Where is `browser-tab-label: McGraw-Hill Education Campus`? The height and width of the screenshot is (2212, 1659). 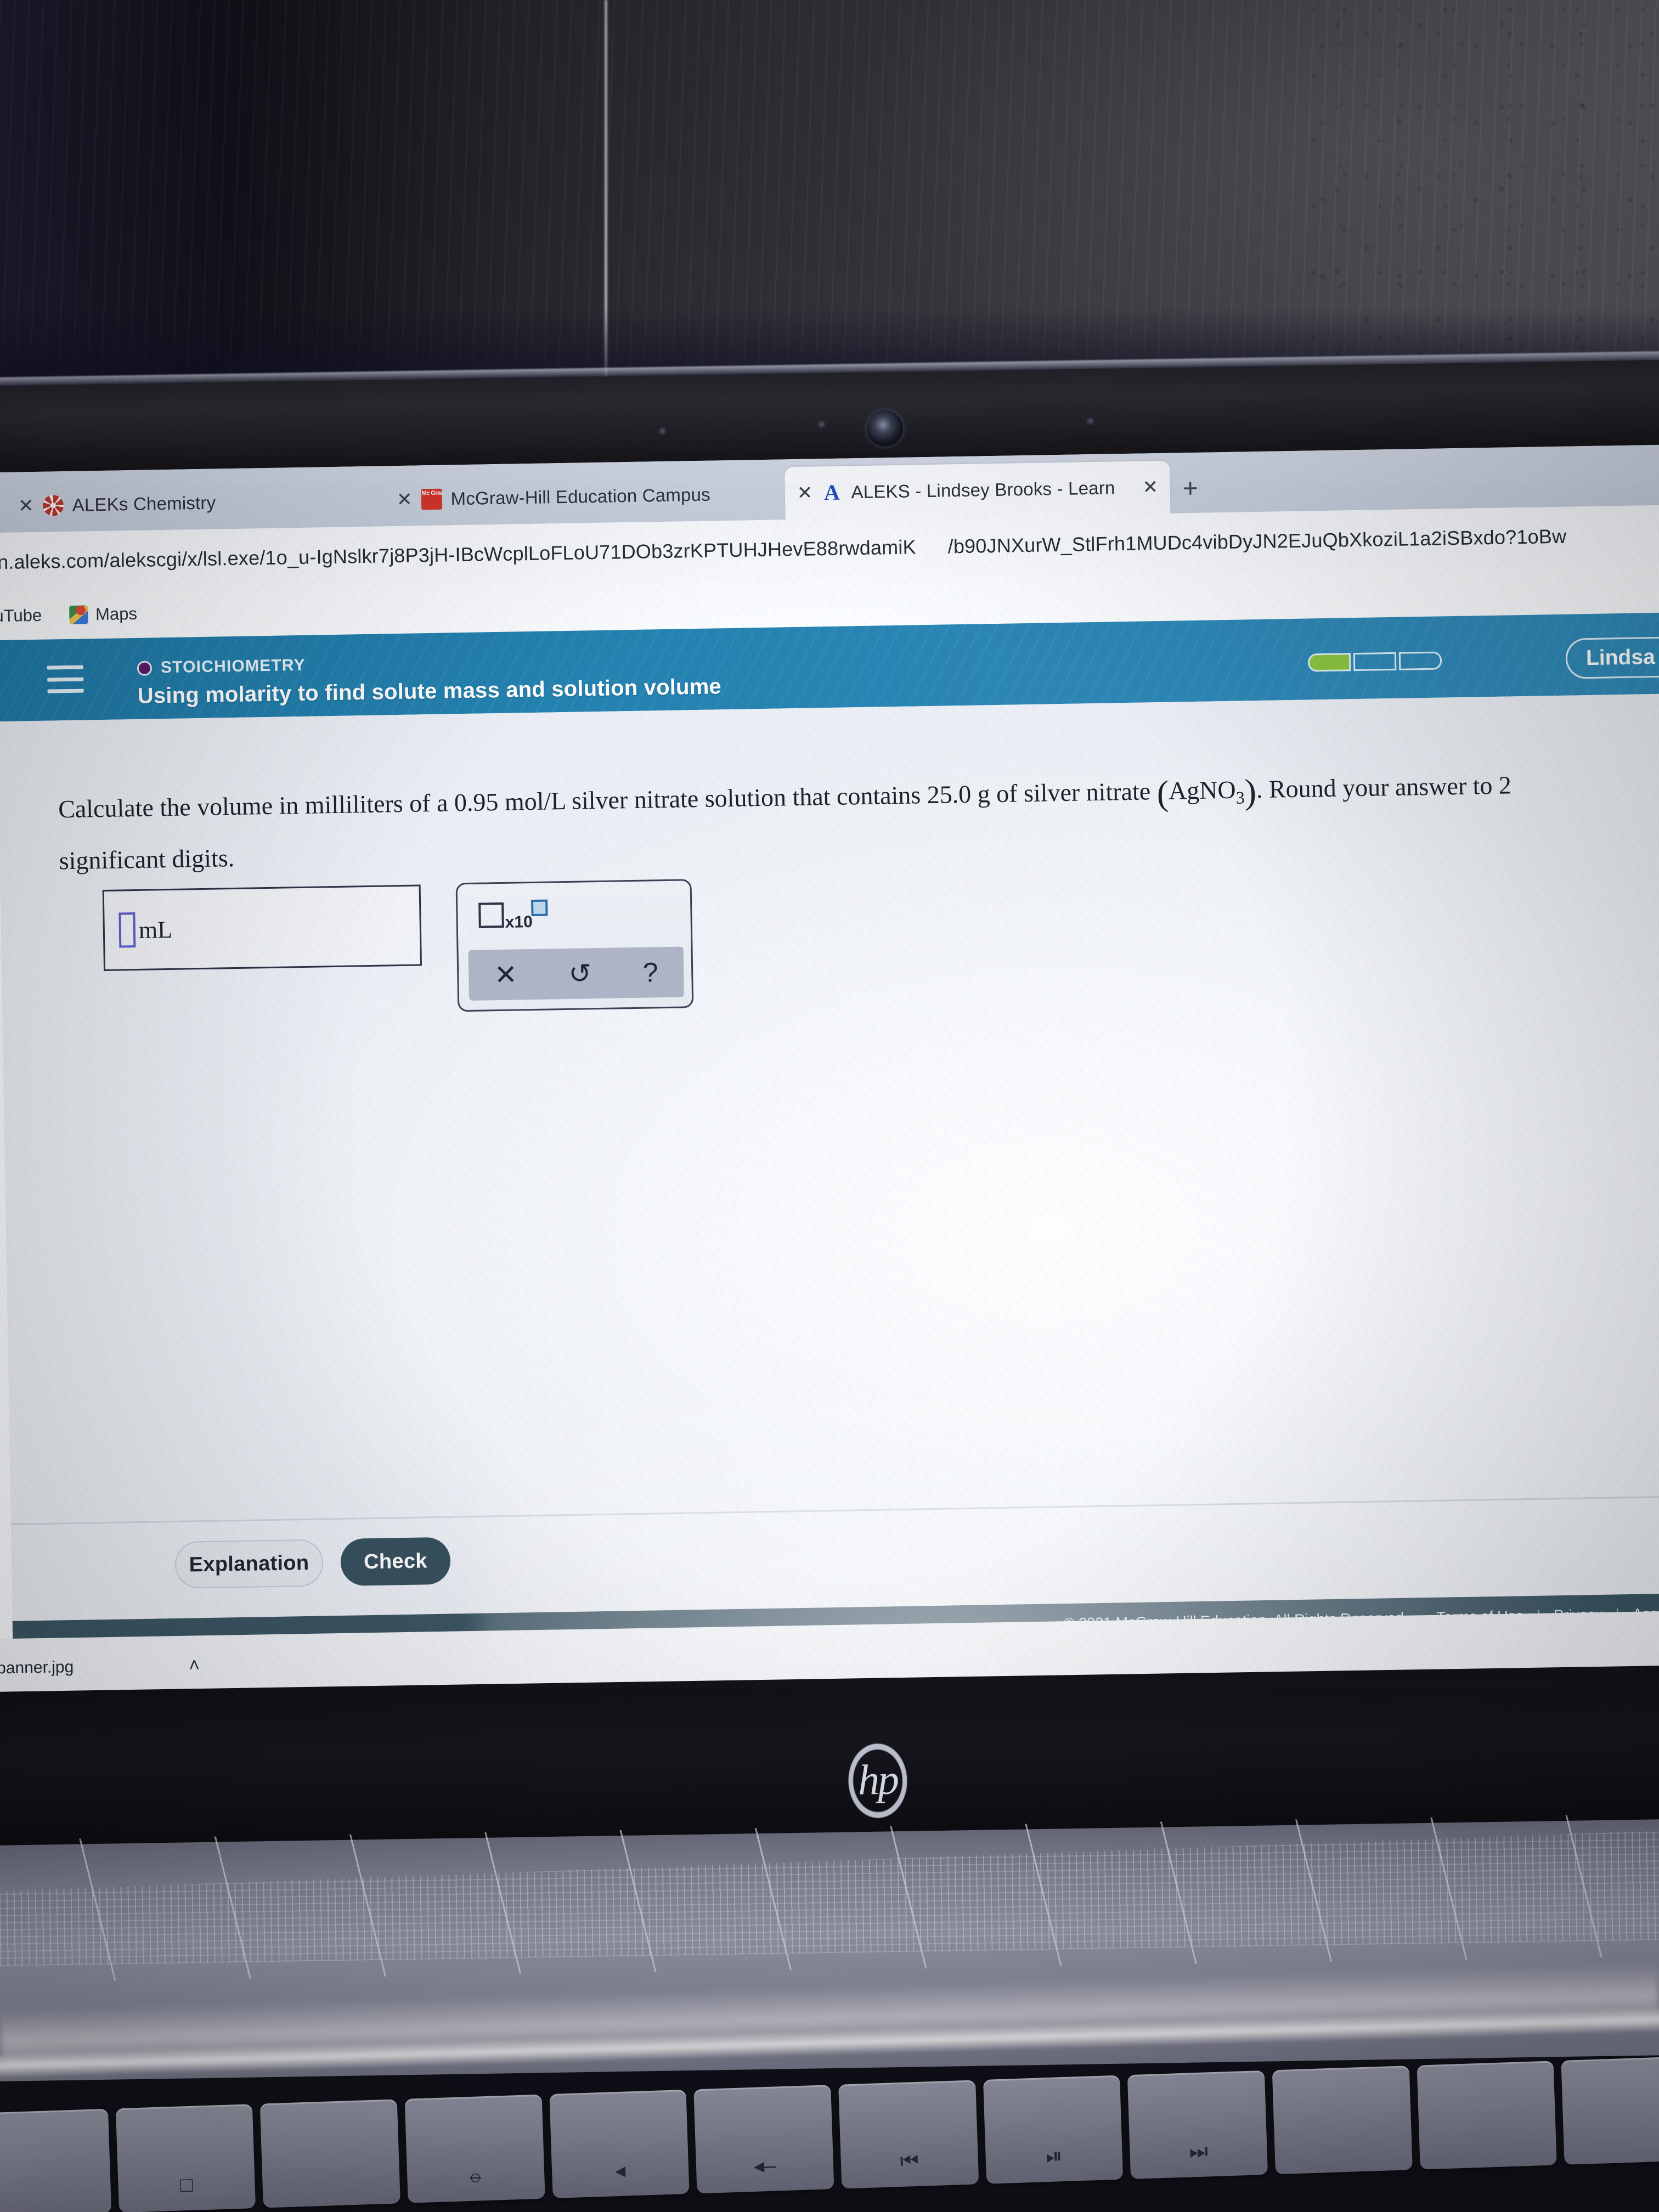
browser-tab-label: McGraw-Hill Education Campus is located at coordinates (580, 497).